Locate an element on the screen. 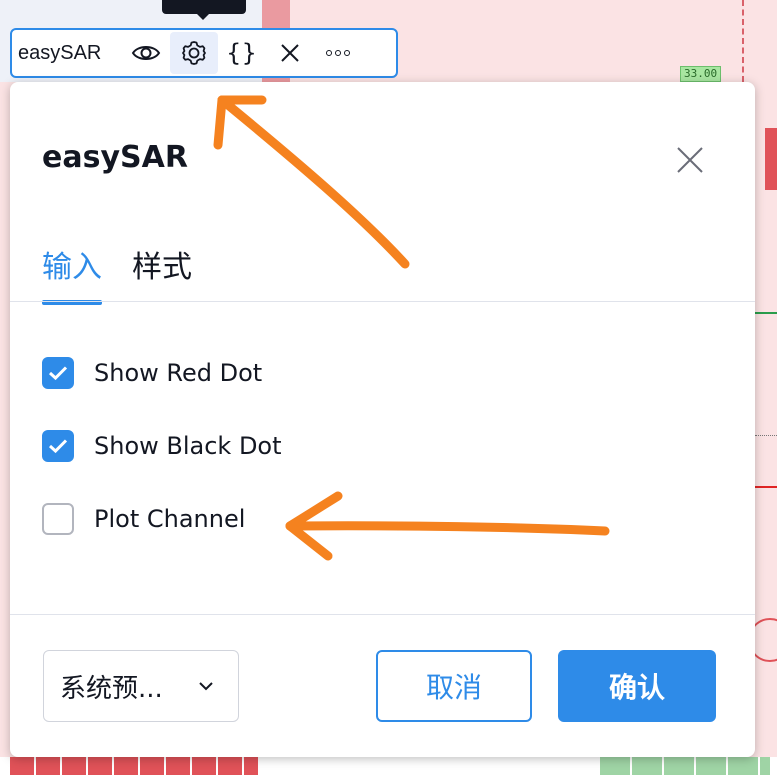  tab-inputs: 输入 is located at coordinates (72, 273).